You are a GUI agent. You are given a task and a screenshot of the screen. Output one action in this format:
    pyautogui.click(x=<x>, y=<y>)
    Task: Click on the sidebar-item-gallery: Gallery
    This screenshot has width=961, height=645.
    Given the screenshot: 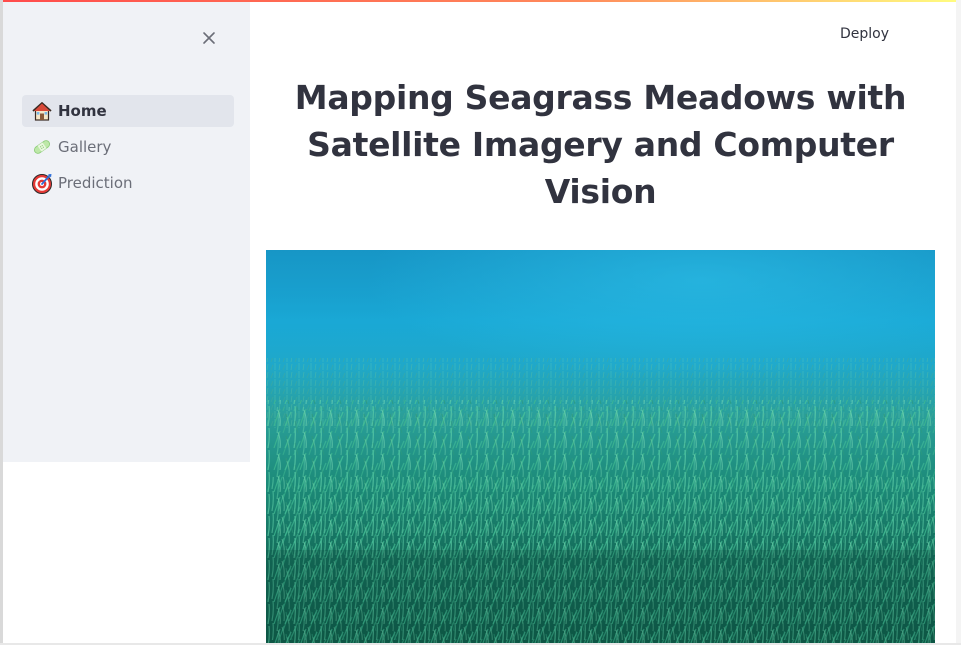 What is the action you would take?
    pyautogui.click(x=128, y=147)
    